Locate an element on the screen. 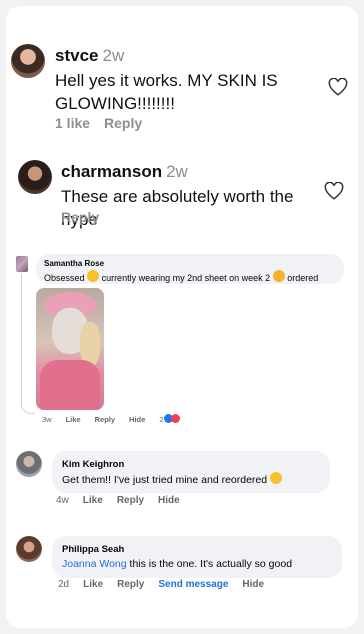 The height and width of the screenshot is (634, 364). laughing-face-icon is located at coordinates (276, 478).